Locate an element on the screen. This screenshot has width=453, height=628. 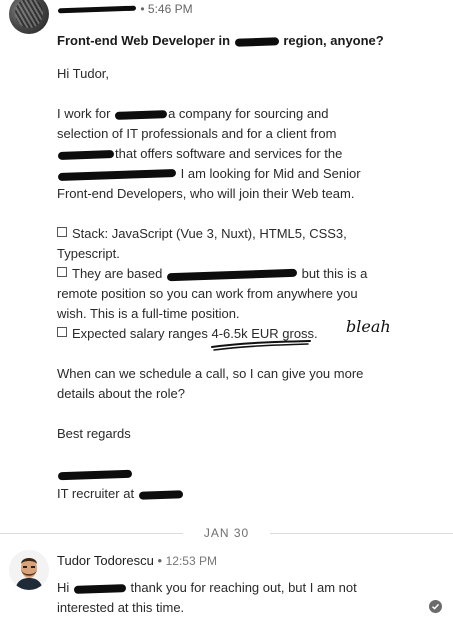
closing: Best regards is located at coordinates (94, 433).